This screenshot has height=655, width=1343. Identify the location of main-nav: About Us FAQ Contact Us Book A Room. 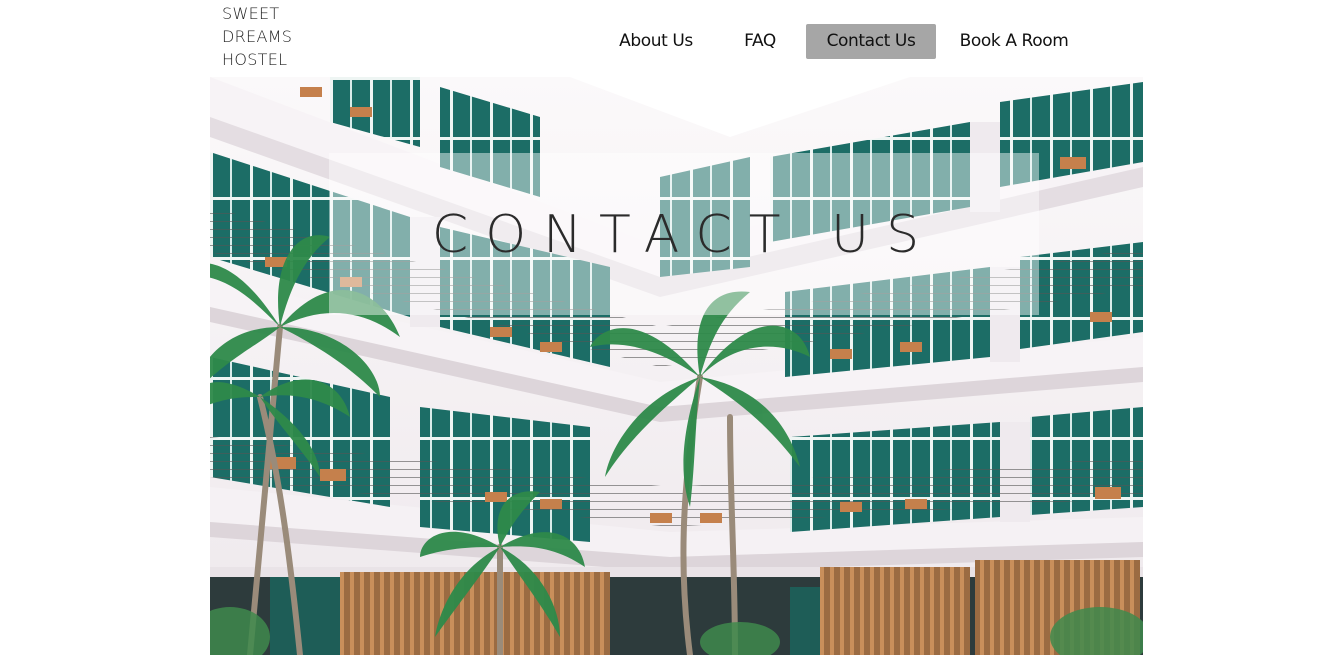
(671, 41).